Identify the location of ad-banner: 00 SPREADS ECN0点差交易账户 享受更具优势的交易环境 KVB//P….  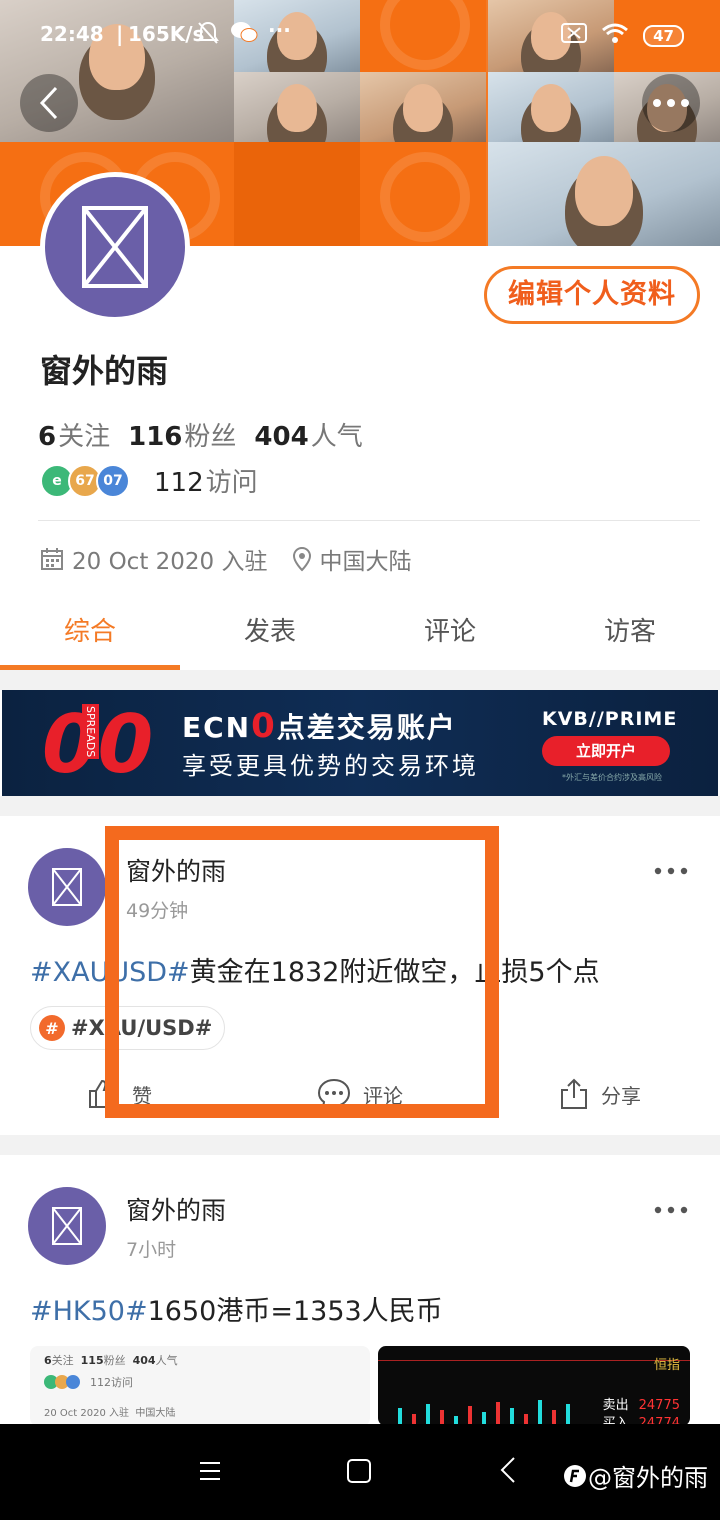
(360, 743).